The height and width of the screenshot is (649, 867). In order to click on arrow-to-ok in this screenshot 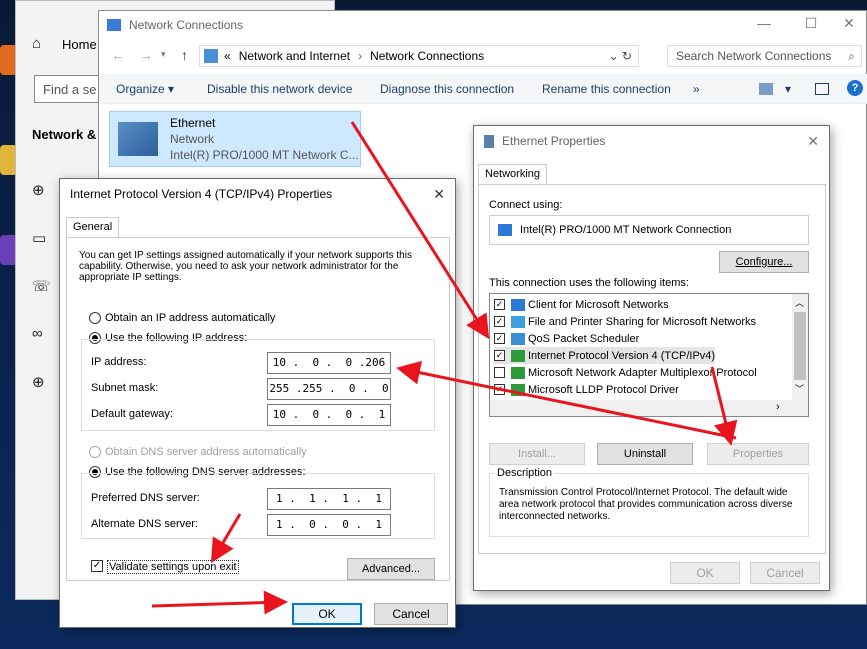, I will do `click(219, 602)`.